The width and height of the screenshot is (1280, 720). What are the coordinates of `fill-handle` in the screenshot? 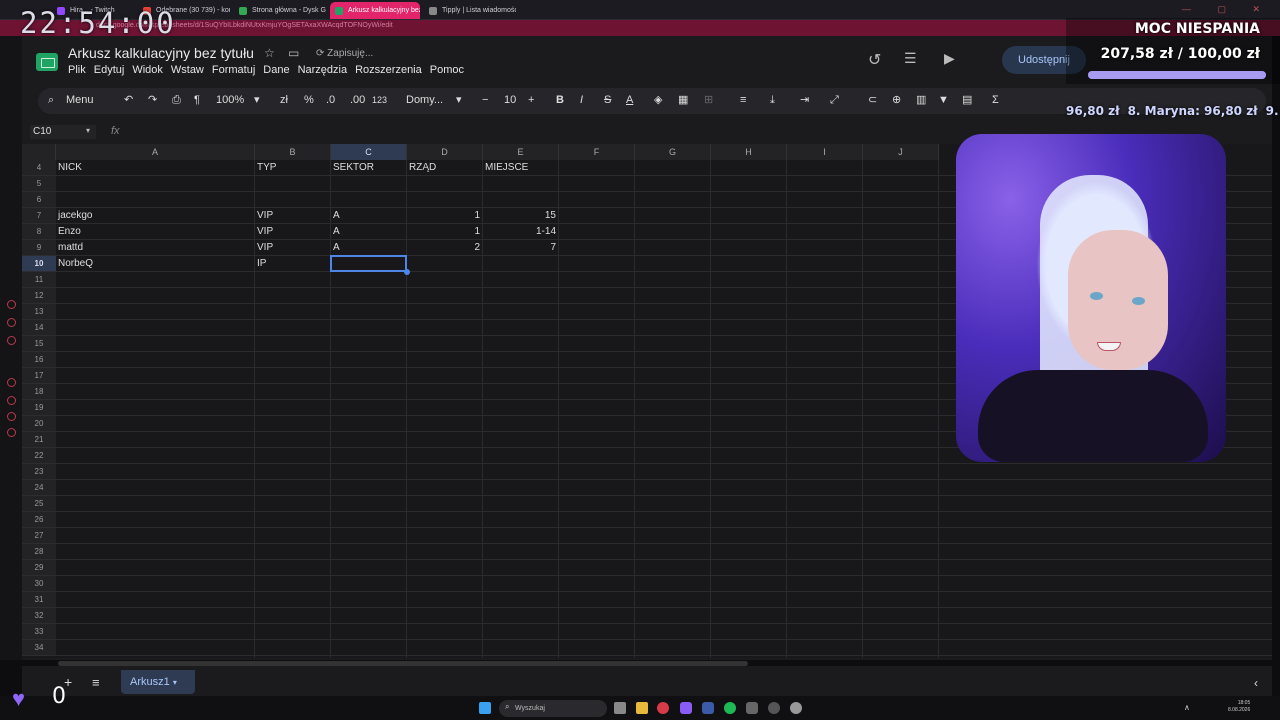 It's located at (407, 272).